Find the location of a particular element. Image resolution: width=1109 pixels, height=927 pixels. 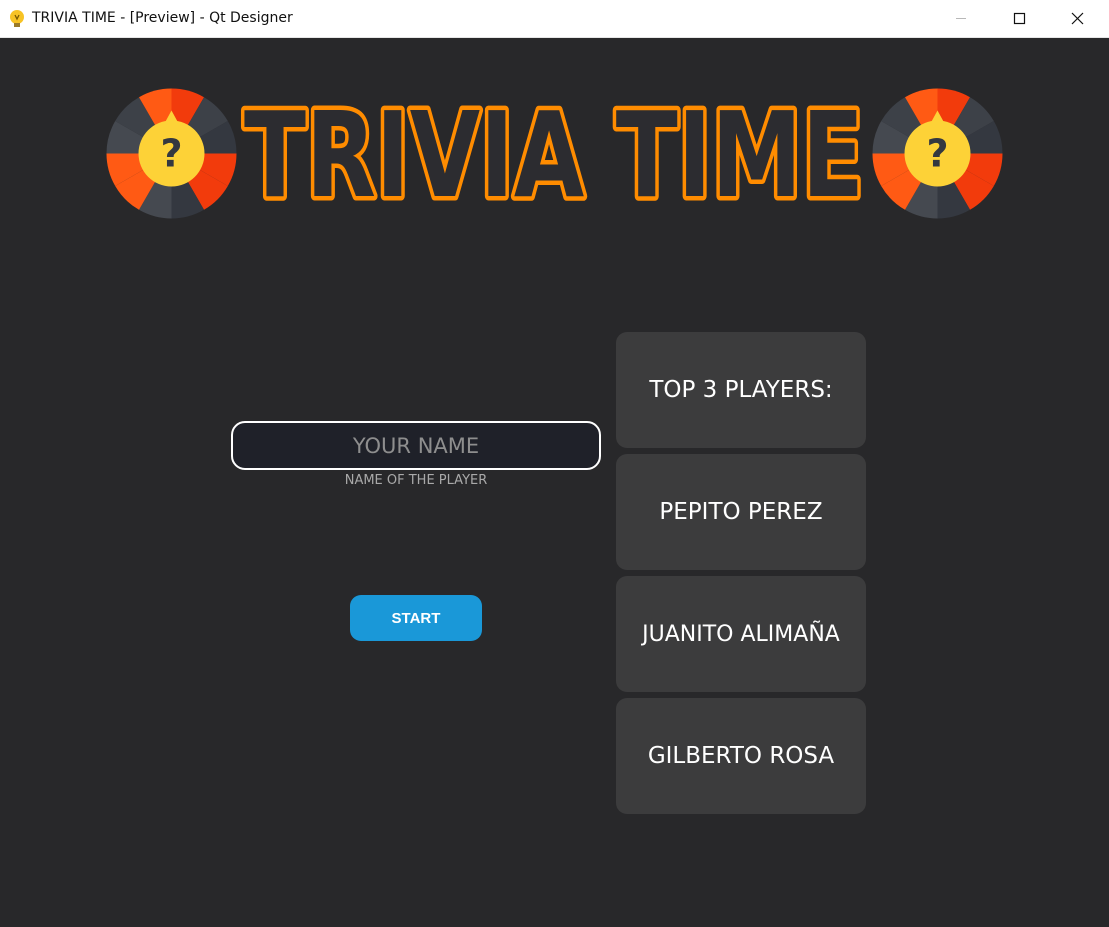

maximize-button is located at coordinates (1020, 19).